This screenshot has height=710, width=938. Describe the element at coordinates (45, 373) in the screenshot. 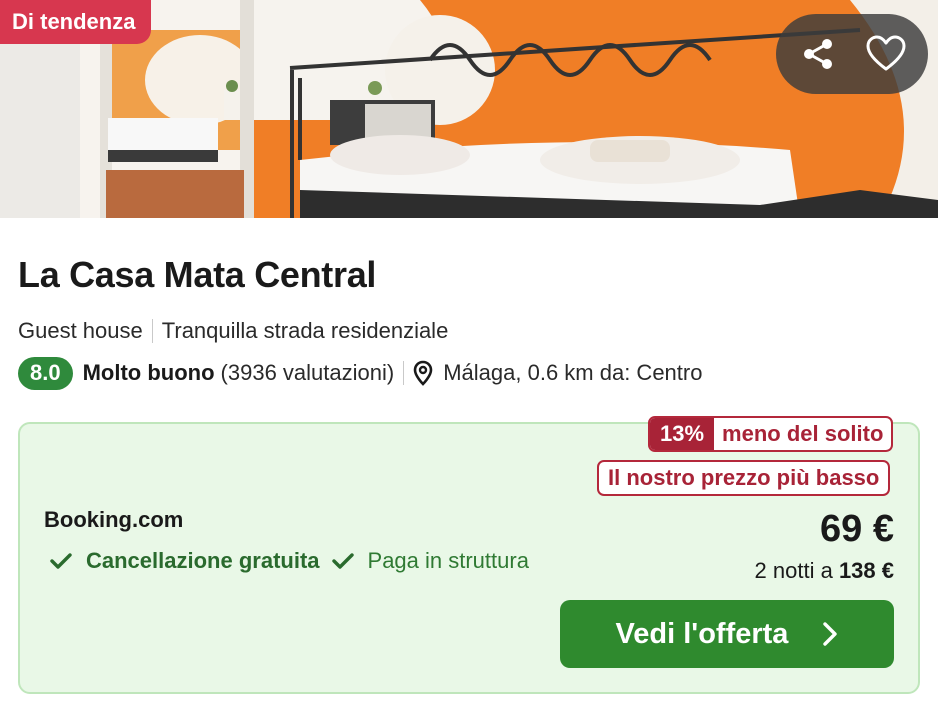

I see `review-score-badge: 8.0` at that location.